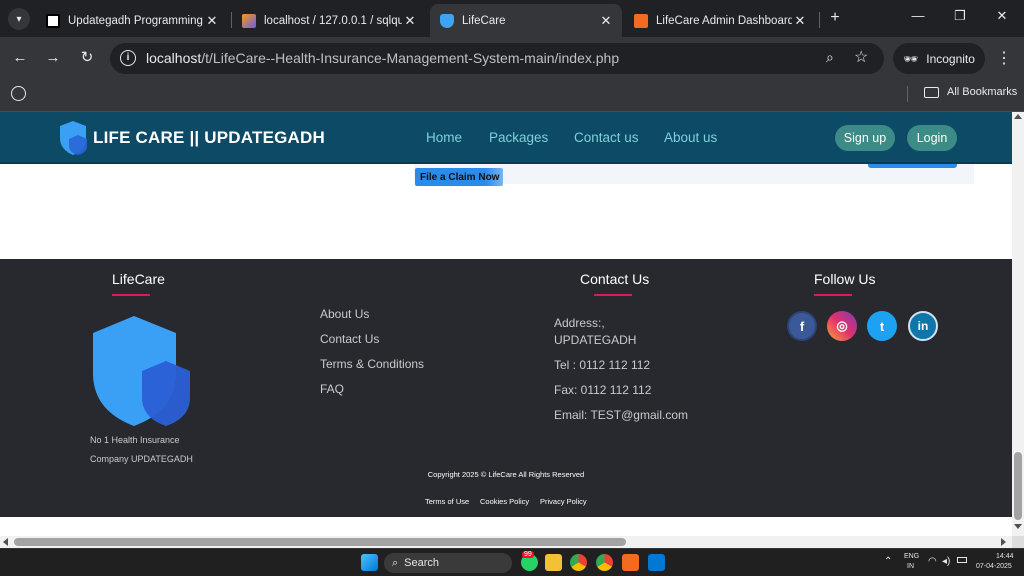 The height and width of the screenshot is (576, 1024). What do you see at coordinates (932, 138) in the screenshot?
I see `login-button: Login` at bounding box center [932, 138].